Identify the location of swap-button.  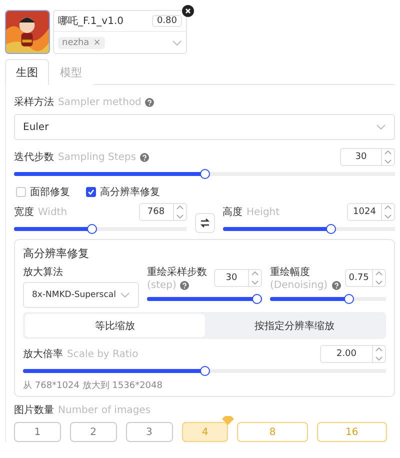
(204, 223).